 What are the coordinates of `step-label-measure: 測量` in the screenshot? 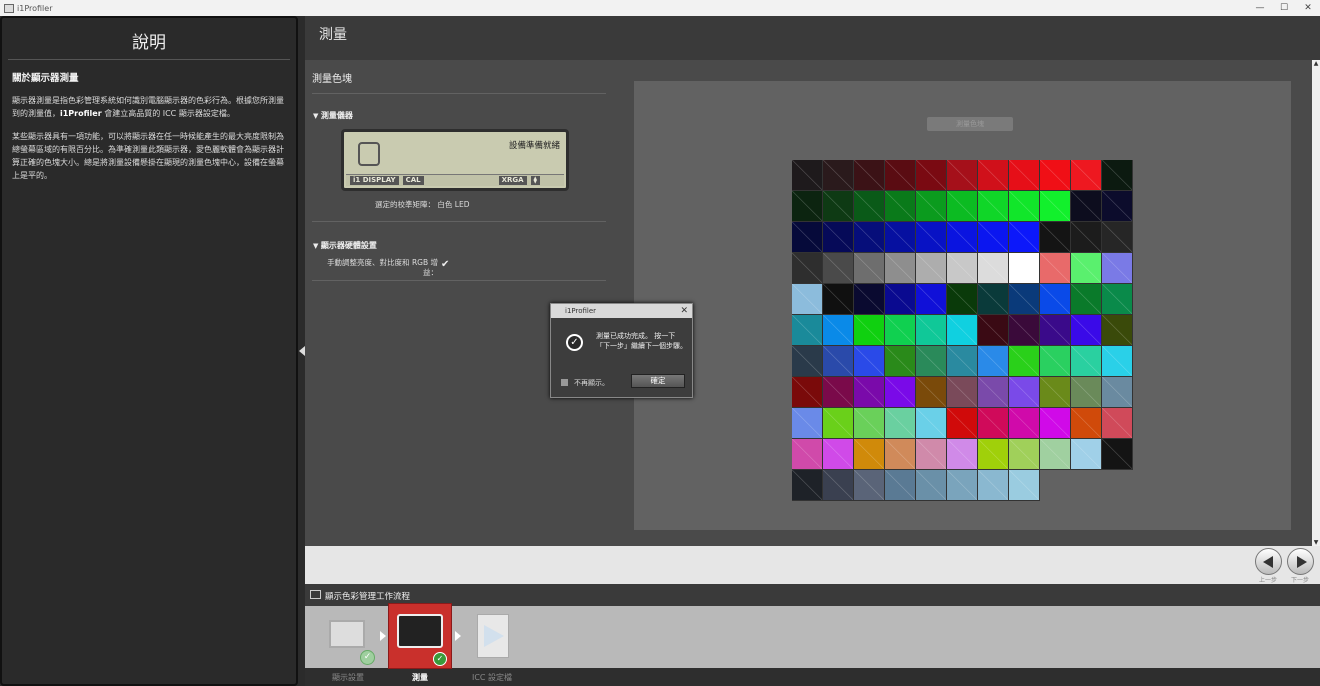 It's located at (420, 677).